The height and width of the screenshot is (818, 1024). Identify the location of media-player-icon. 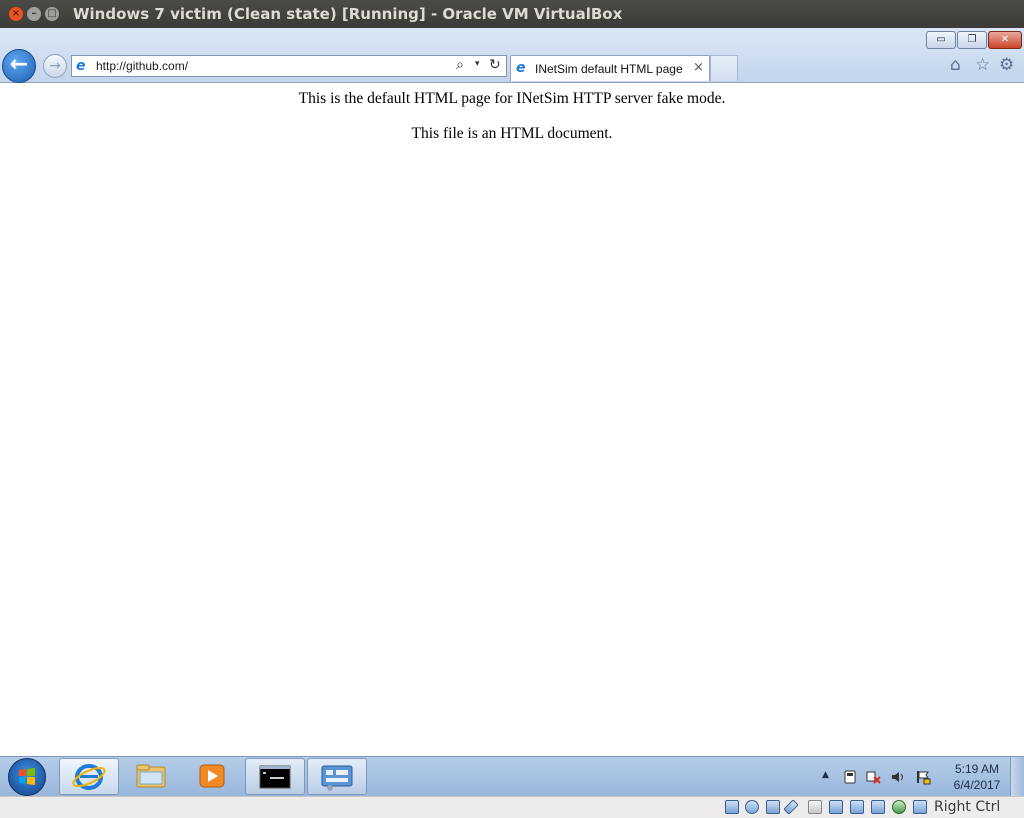
(212, 776).